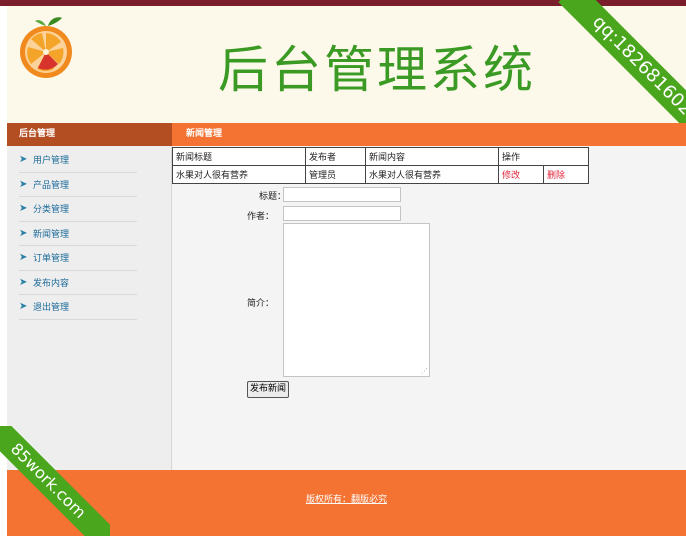 This screenshot has height=536, width=686. Describe the element at coordinates (556, 176) in the screenshot. I see `delete-link: 删除` at that location.